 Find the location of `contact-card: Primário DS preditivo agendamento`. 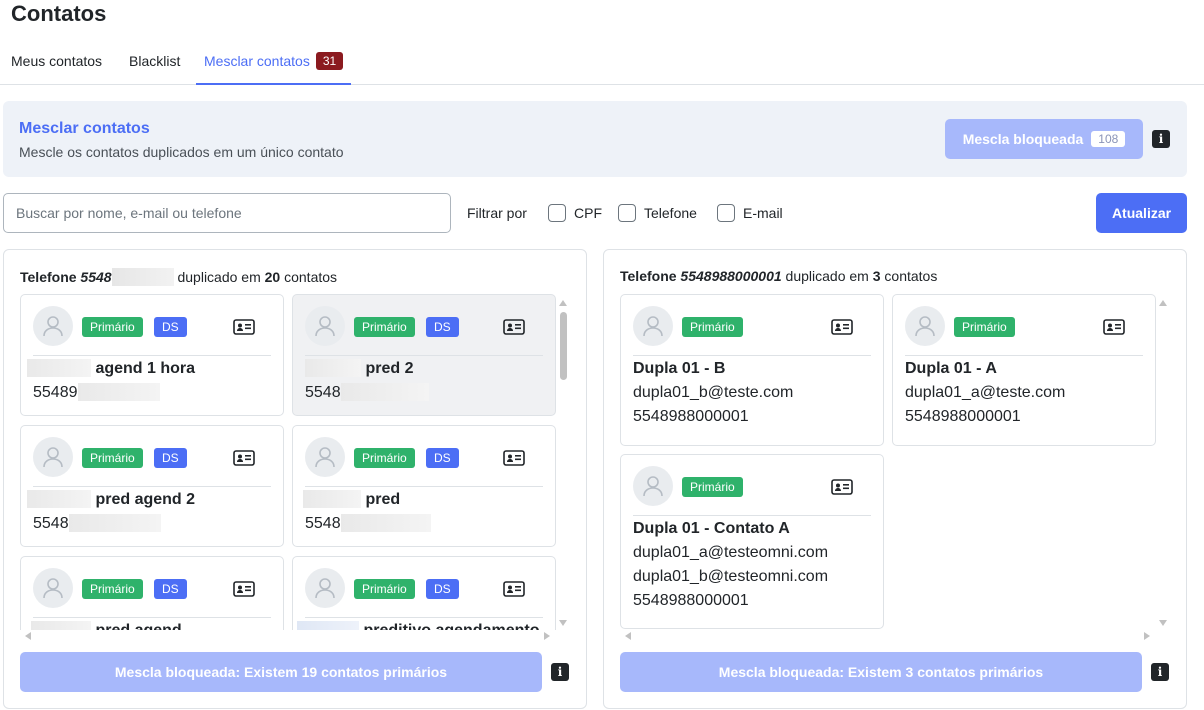

contact-card: Primário DS preditivo agendamento is located at coordinates (424, 593).